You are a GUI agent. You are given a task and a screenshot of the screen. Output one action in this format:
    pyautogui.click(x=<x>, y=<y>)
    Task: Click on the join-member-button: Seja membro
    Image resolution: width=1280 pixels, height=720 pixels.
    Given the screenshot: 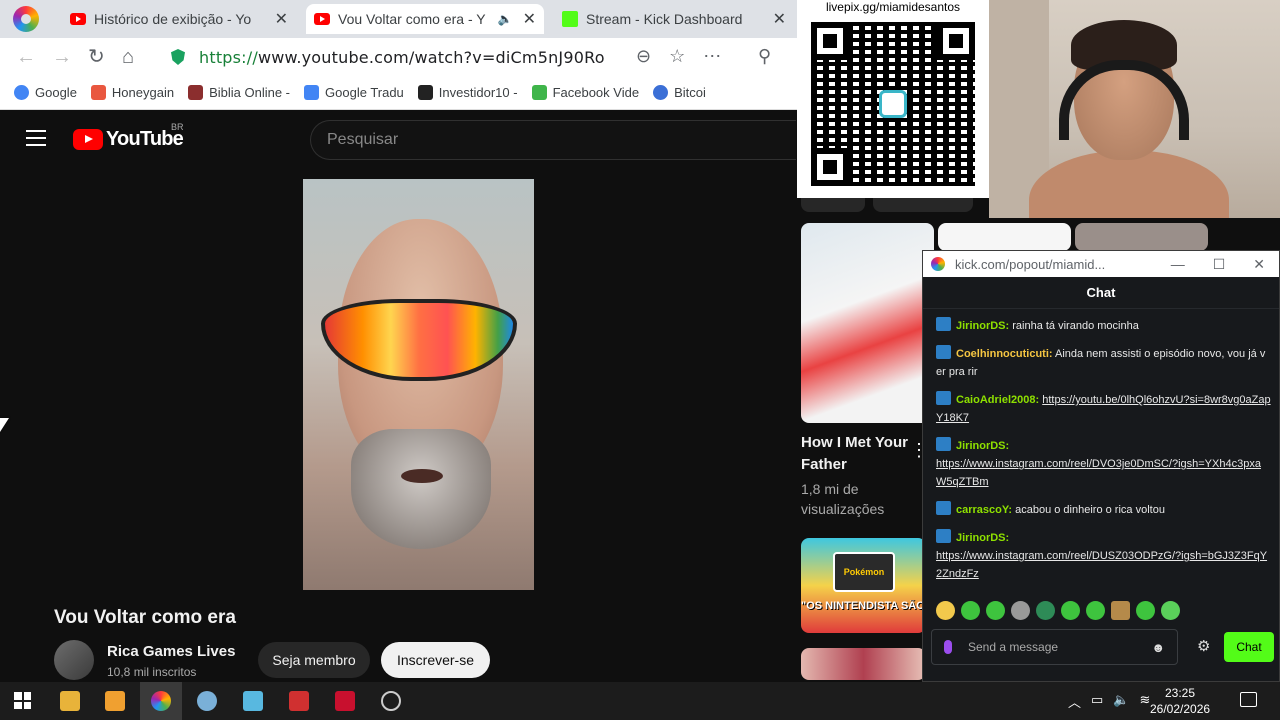 What is the action you would take?
    pyautogui.click(x=314, y=660)
    